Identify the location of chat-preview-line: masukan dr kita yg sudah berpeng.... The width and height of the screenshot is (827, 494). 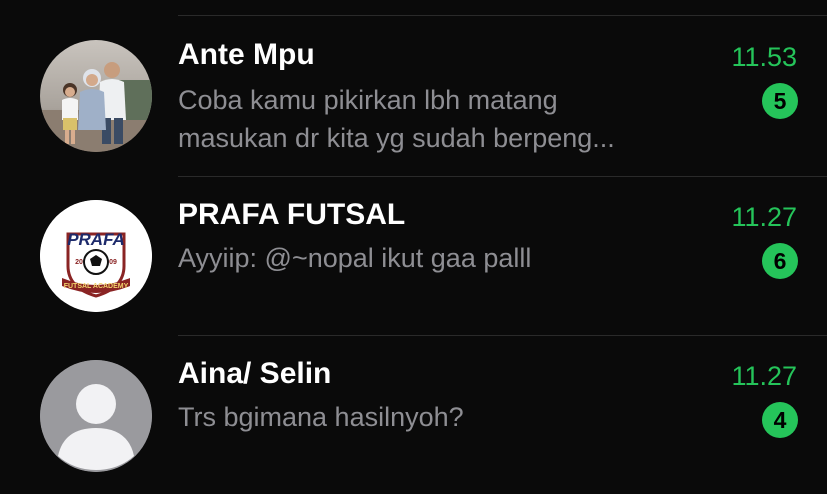
(396, 138).